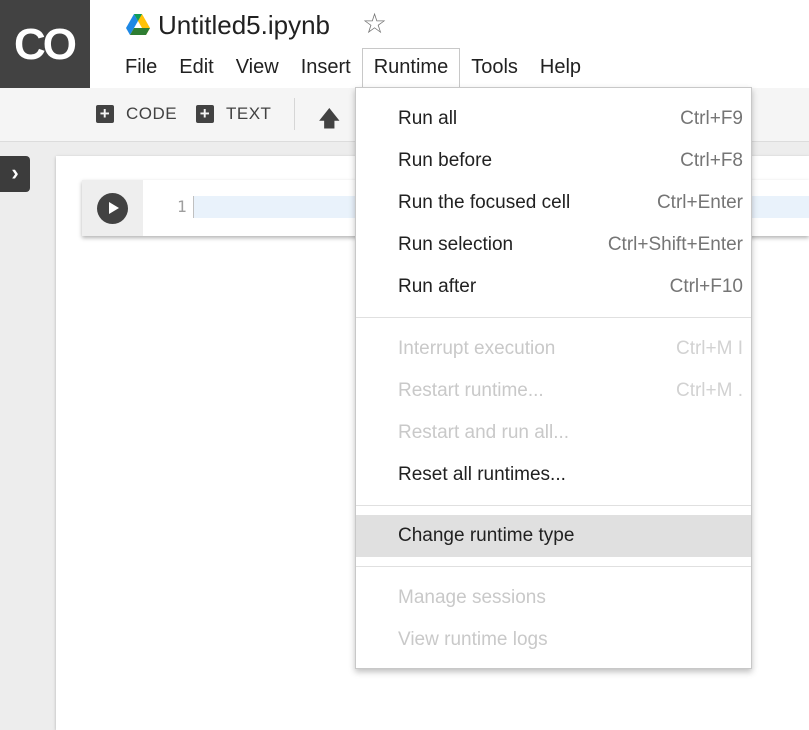  I want to click on menu-edit: Edit, so click(196, 68).